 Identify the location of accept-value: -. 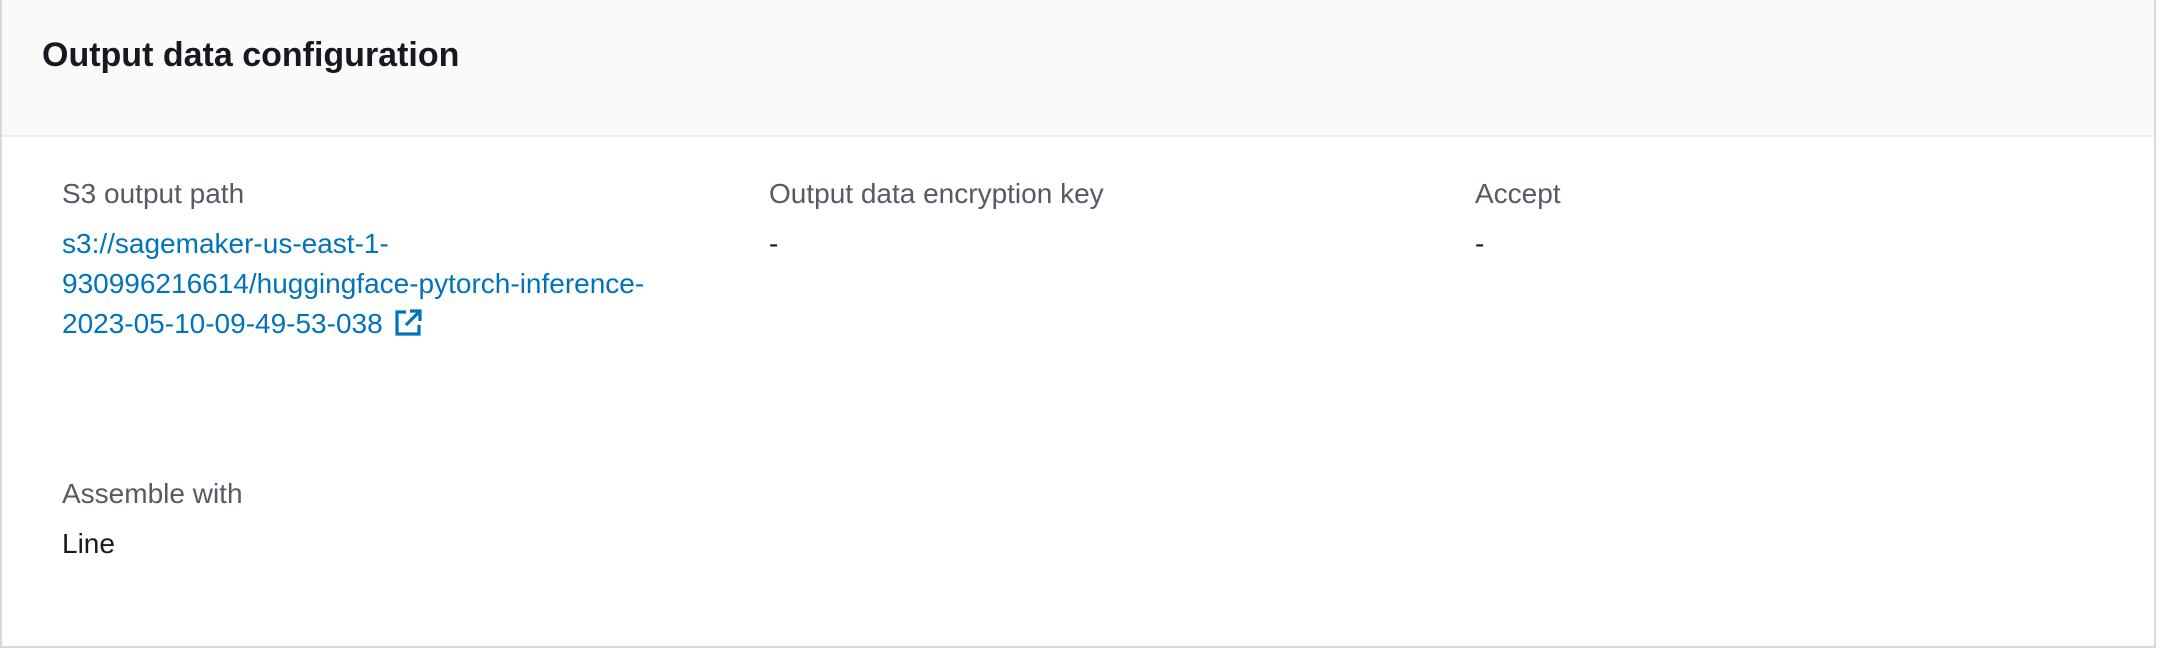
(1480, 243).